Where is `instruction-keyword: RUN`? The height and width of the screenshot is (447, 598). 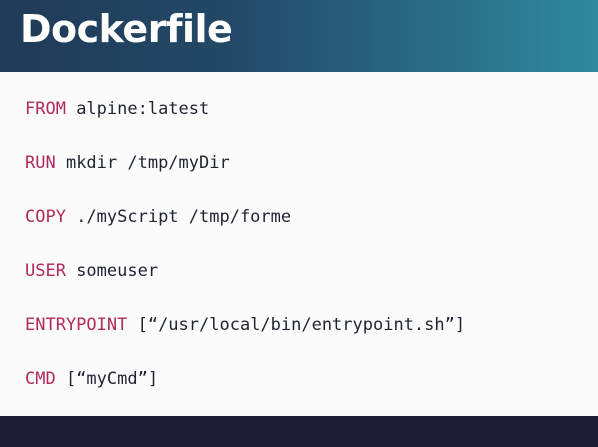
instruction-keyword: RUN is located at coordinates (40, 163).